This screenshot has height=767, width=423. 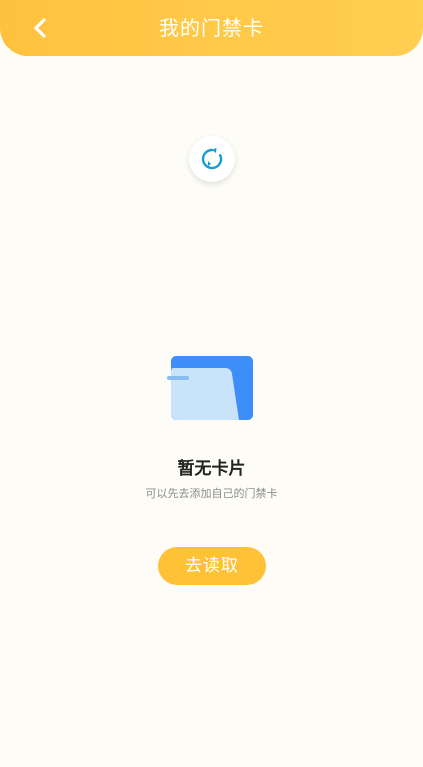 What do you see at coordinates (212, 566) in the screenshot?
I see `read-card-button: 去读取` at bounding box center [212, 566].